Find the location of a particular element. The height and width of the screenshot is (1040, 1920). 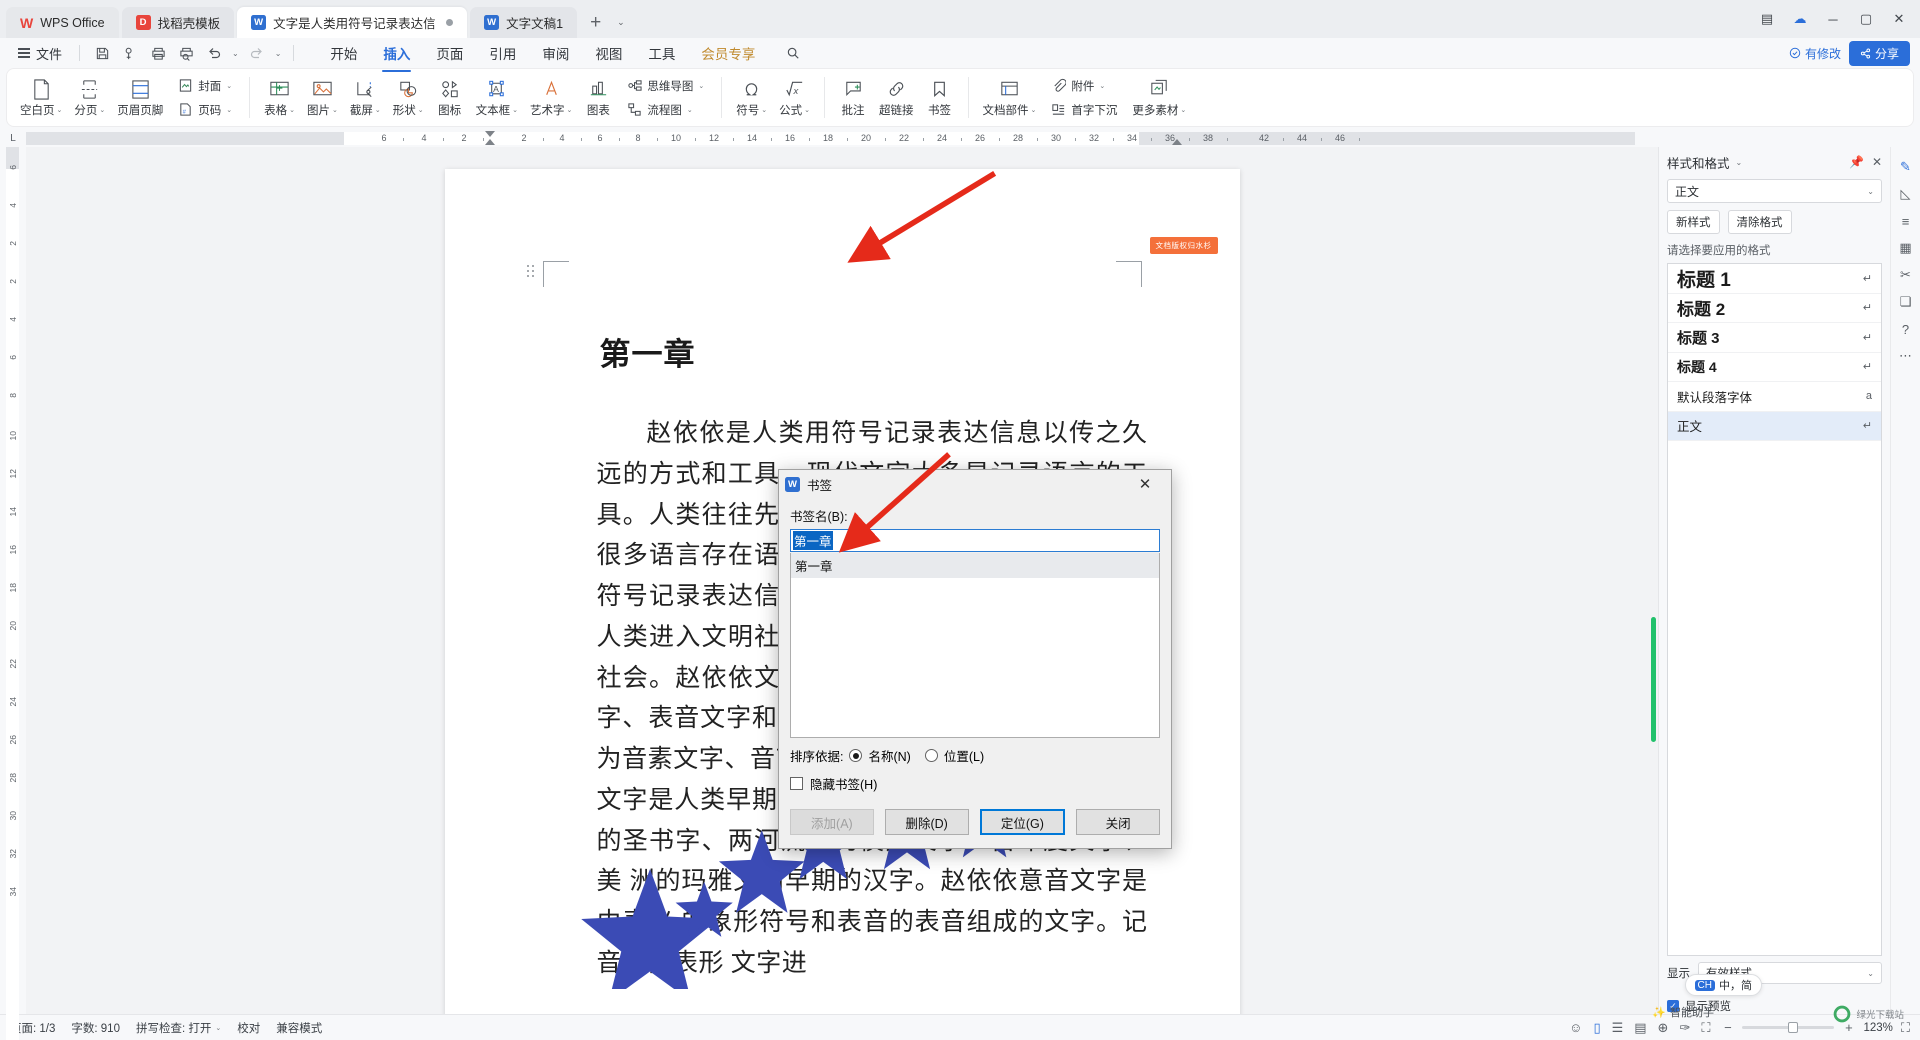

tab-tools: 工具 is located at coordinates (661, 53).